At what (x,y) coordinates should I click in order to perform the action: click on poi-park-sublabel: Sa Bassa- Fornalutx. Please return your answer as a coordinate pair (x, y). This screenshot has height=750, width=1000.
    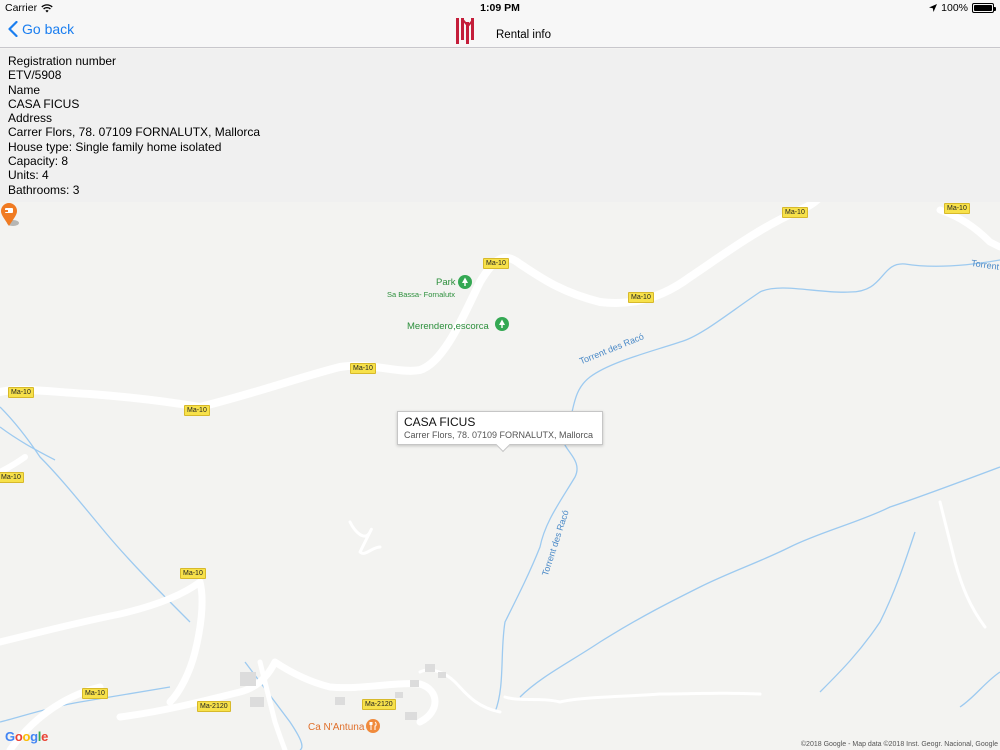
    Looking at the image, I should click on (421, 294).